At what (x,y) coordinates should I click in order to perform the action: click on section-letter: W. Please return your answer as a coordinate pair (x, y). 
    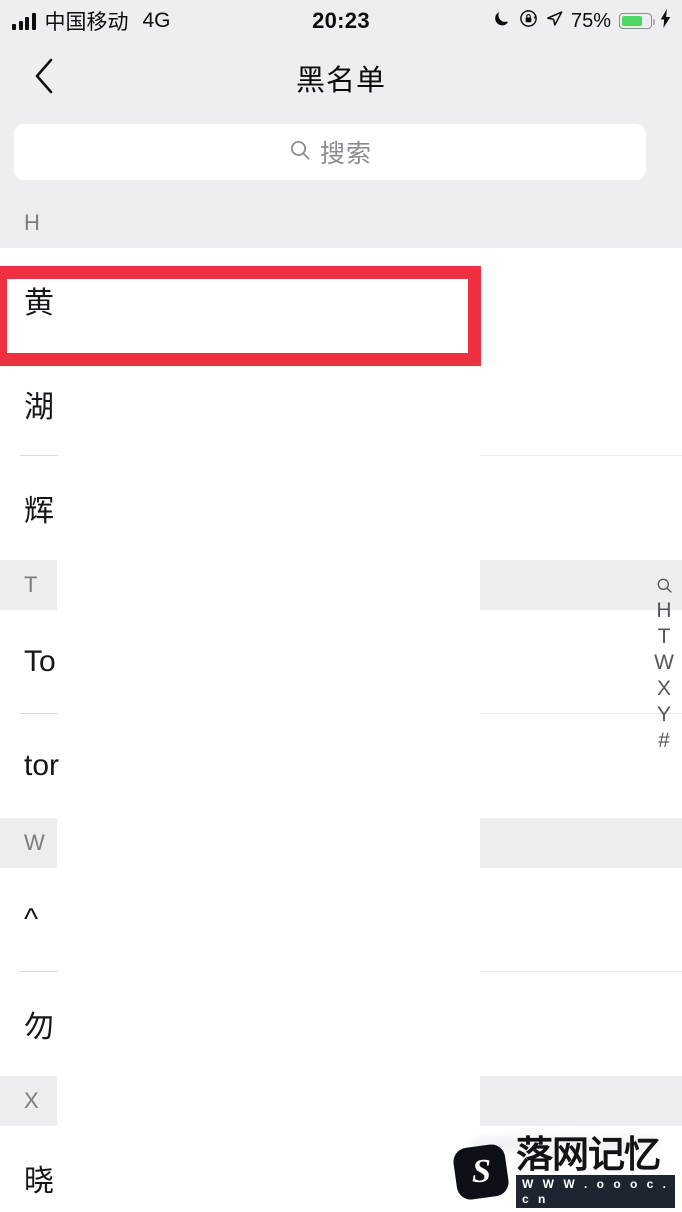
    Looking at the image, I should click on (34, 842).